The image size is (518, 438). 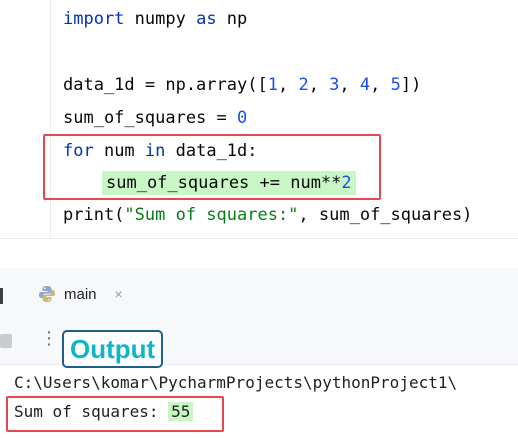 What do you see at coordinates (242, 118) in the screenshot?
I see `number-literal: 0` at bounding box center [242, 118].